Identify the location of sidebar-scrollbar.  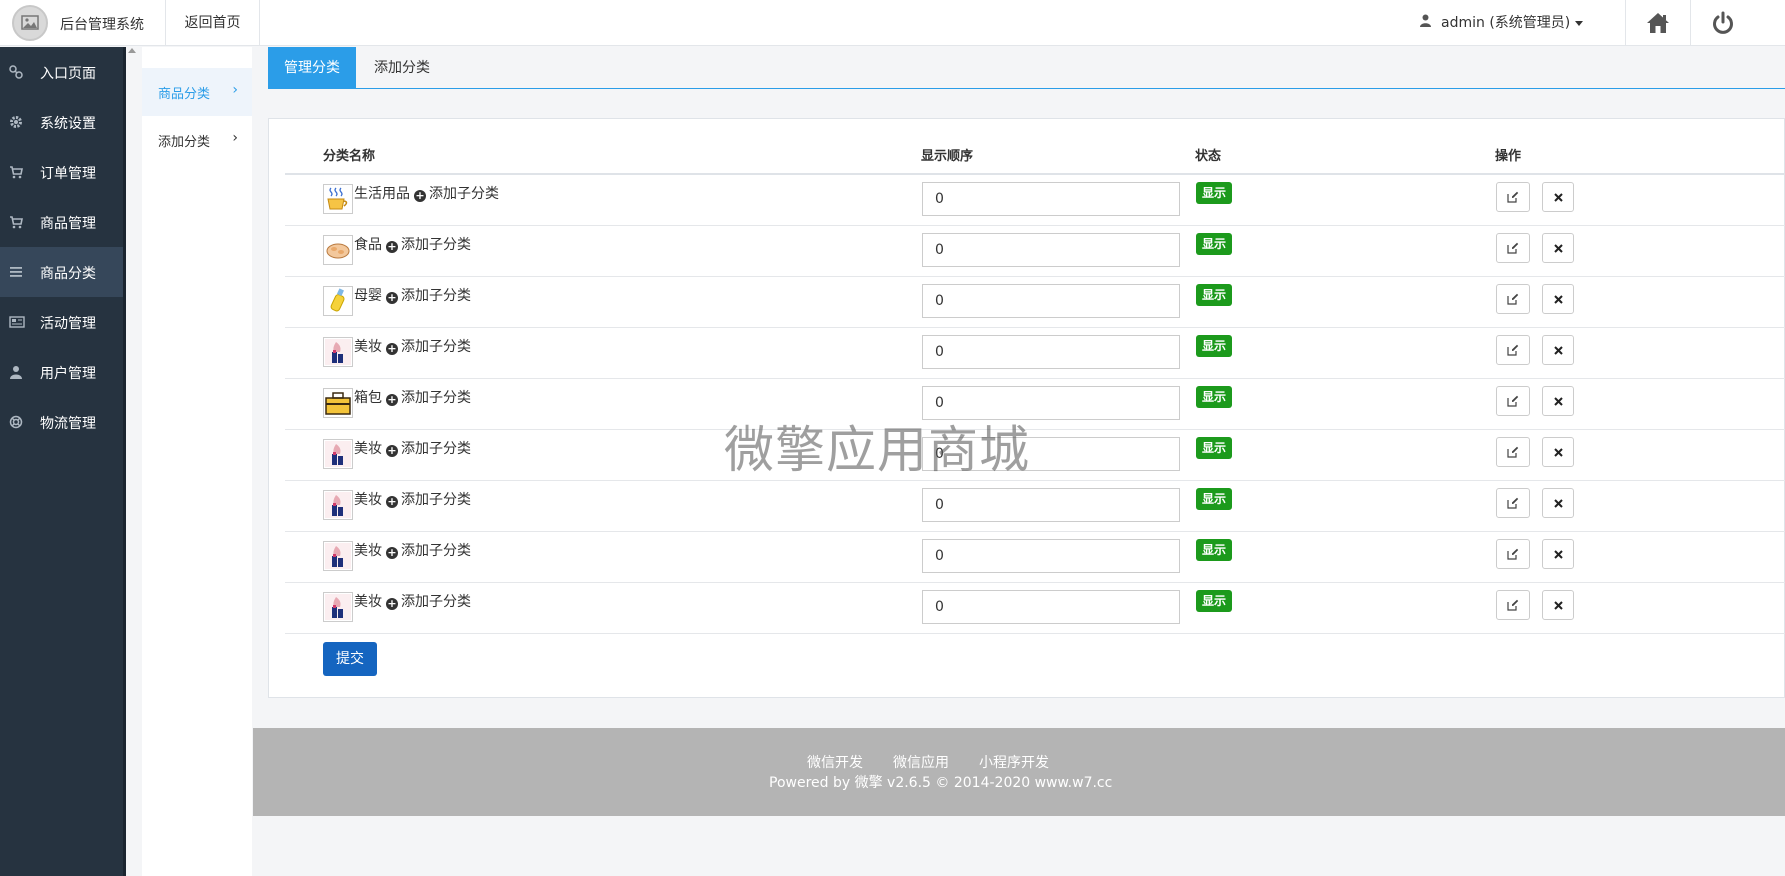
(124, 461).